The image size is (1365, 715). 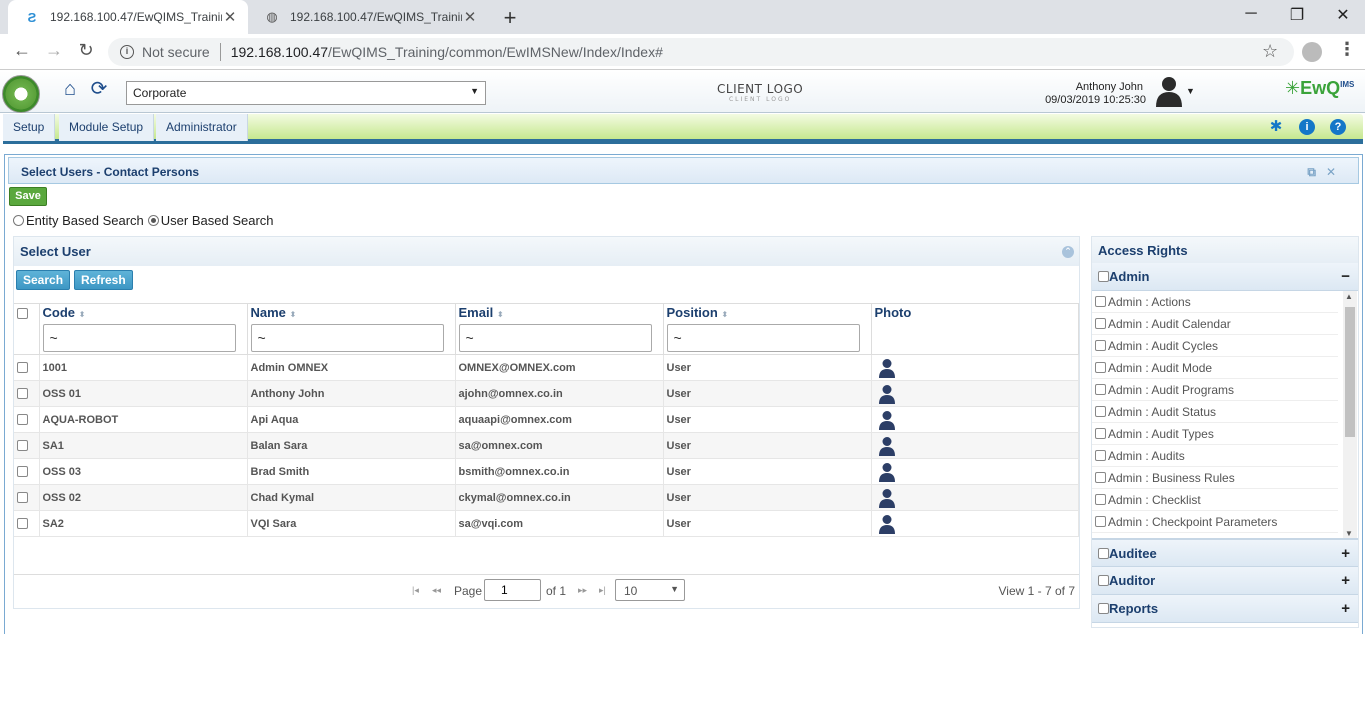 What do you see at coordinates (107, 127) in the screenshot?
I see `menu-module-setup: Module Setup` at bounding box center [107, 127].